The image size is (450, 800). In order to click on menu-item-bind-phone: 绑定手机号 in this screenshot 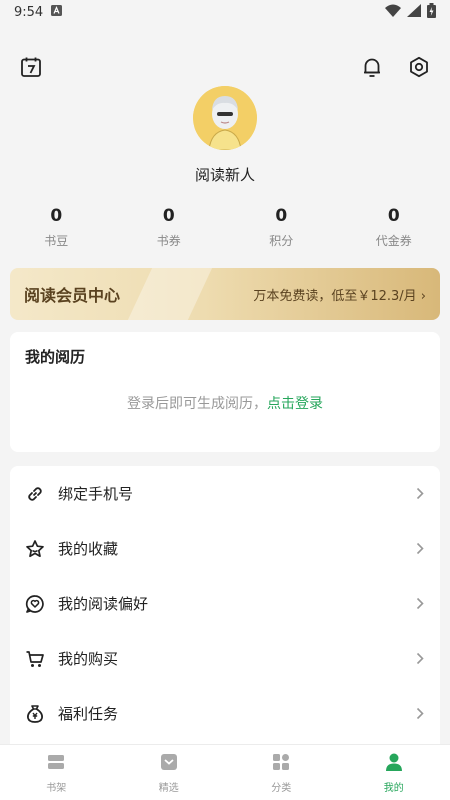, I will do `click(225, 493)`.